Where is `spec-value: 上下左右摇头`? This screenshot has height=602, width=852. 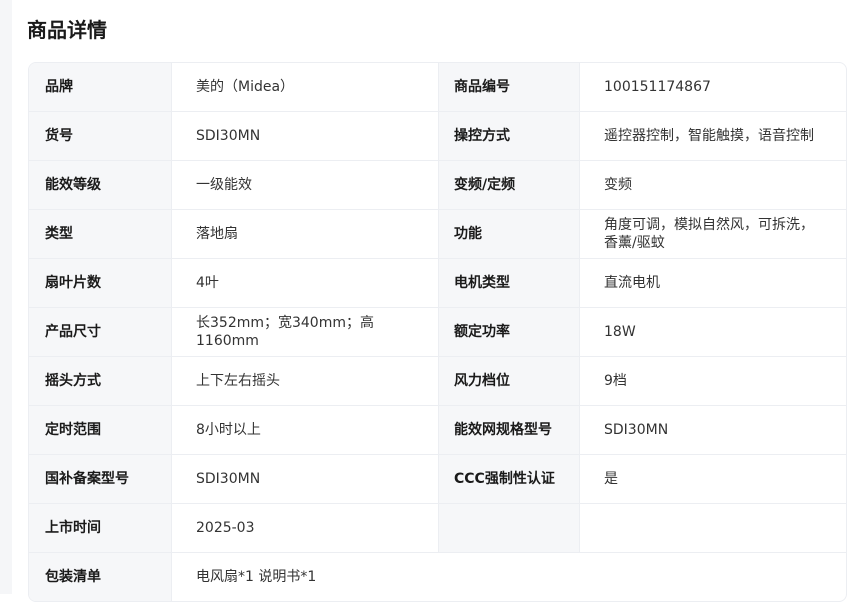 spec-value: 上下左右摇头 is located at coordinates (238, 381).